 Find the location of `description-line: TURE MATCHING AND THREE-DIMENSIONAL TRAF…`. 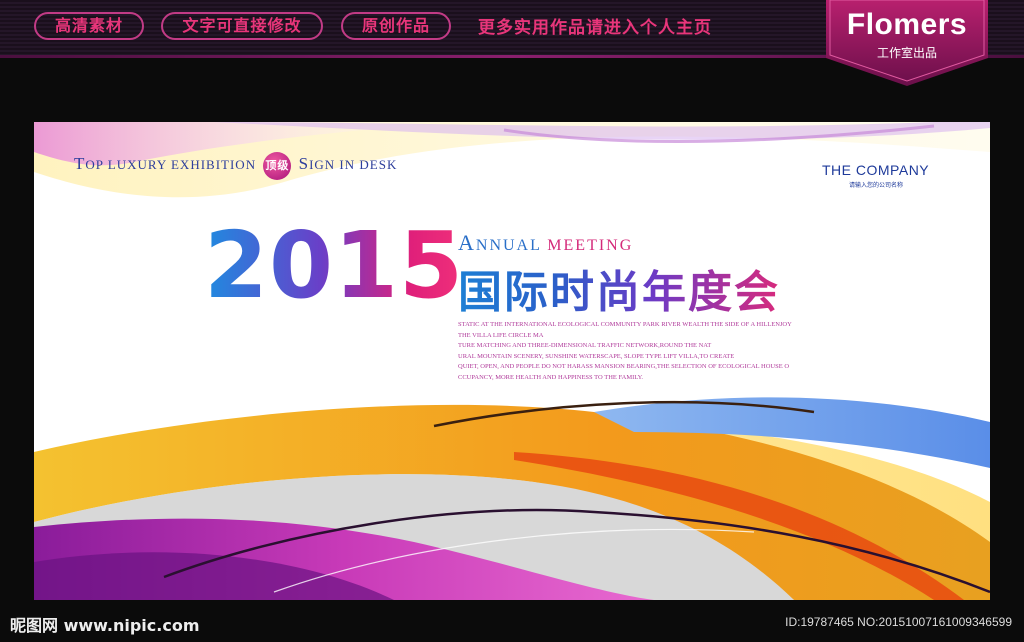

description-line: TURE MATCHING AND THREE-DIMENSIONAL TRAF… is located at coordinates (585, 345).